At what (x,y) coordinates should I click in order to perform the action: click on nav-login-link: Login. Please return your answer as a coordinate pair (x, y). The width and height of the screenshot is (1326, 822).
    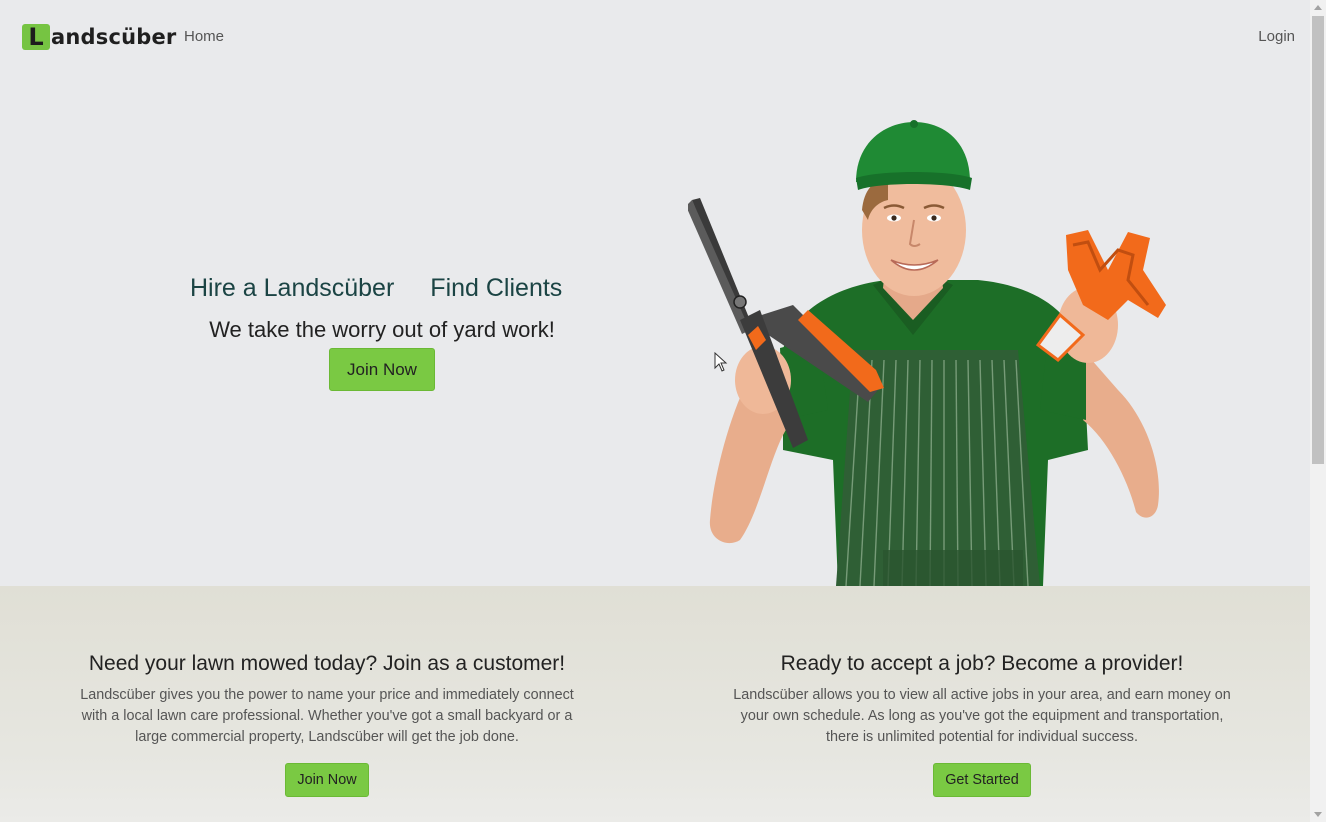
    Looking at the image, I should click on (1276, 36).